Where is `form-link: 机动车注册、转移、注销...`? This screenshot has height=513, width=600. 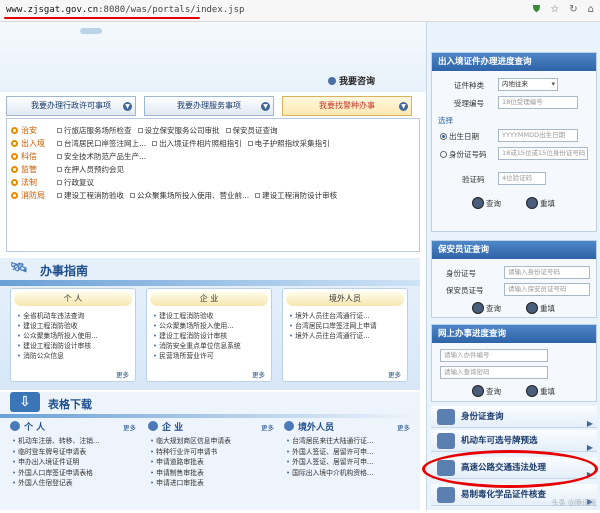
form-link: 机动车注册、转移、注销... is located at coordinates (74, 441).